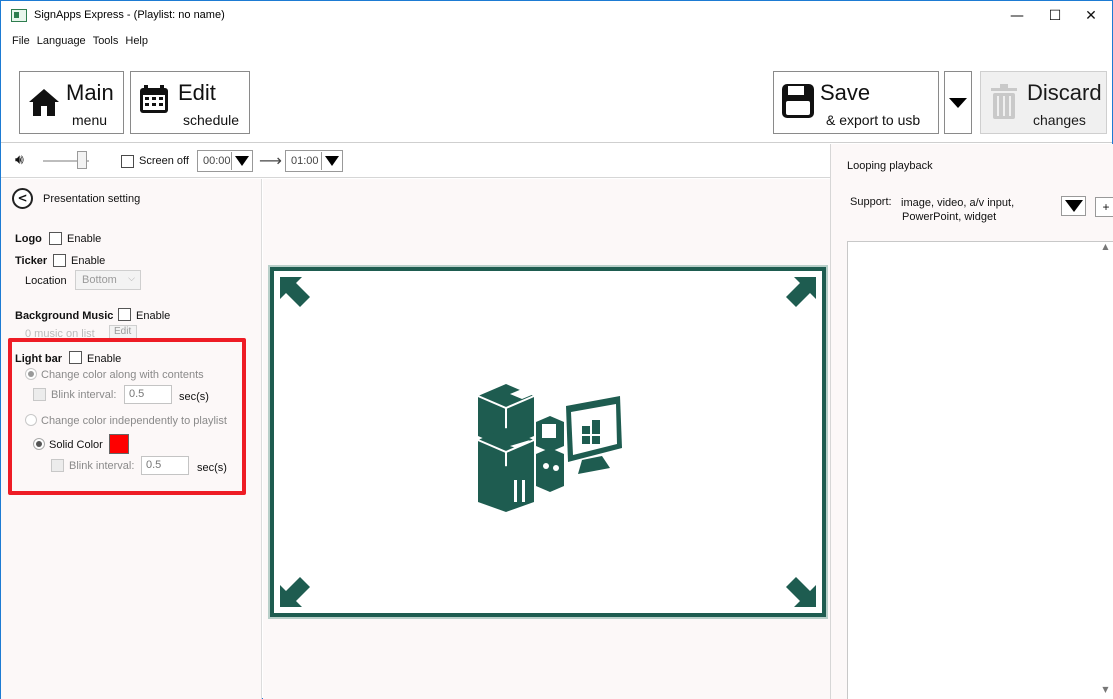 This screenshot has width=1113, height=699. What do you see at coordinates (82, 160) in the screenshot?
I see `volume-slider-thumb` at bounding box center [82, 160].